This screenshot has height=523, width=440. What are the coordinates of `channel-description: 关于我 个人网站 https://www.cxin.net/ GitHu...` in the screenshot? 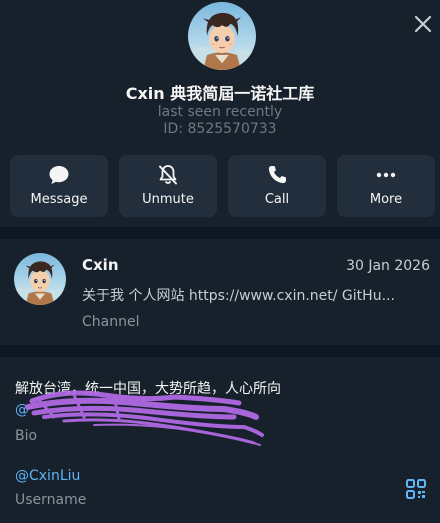 It's located at (238, 296).